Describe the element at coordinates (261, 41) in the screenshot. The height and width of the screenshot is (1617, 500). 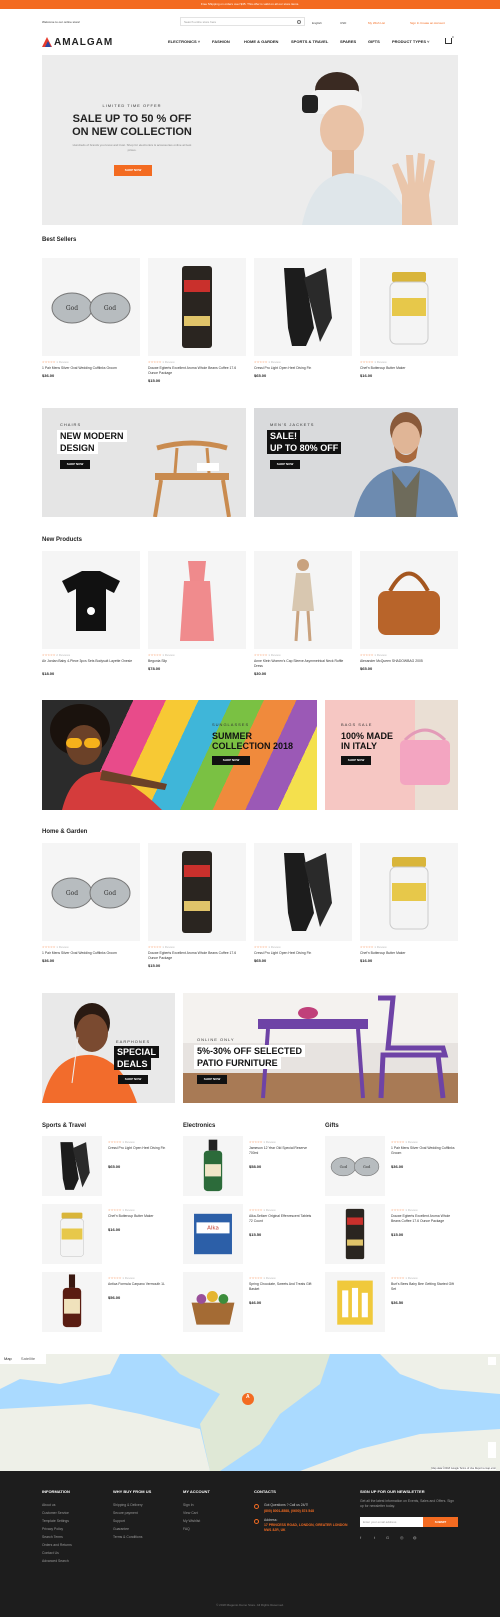
I see `nav-home-garden: HOME & GARDEN` at that location.